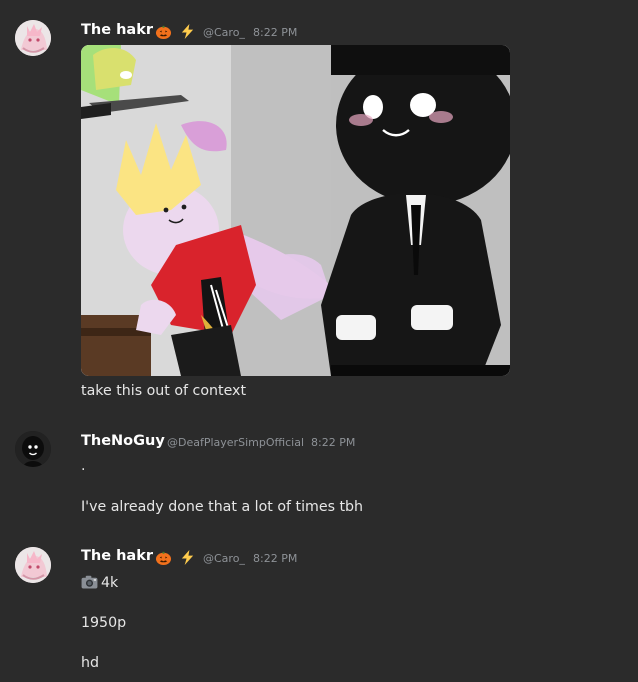  I want to click on camera-icon, so click(89, 582).